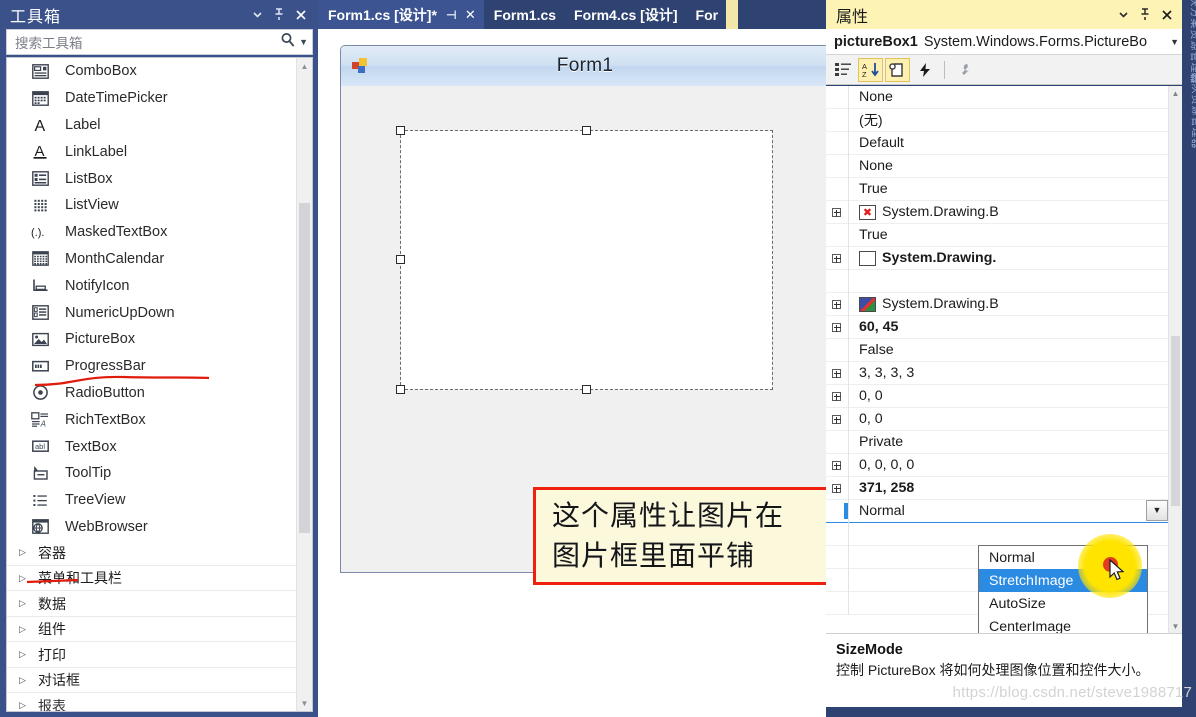 This screenshot has width=1196, height=717. I want to click on resize-handle-bottom-left, so click(400, 389).